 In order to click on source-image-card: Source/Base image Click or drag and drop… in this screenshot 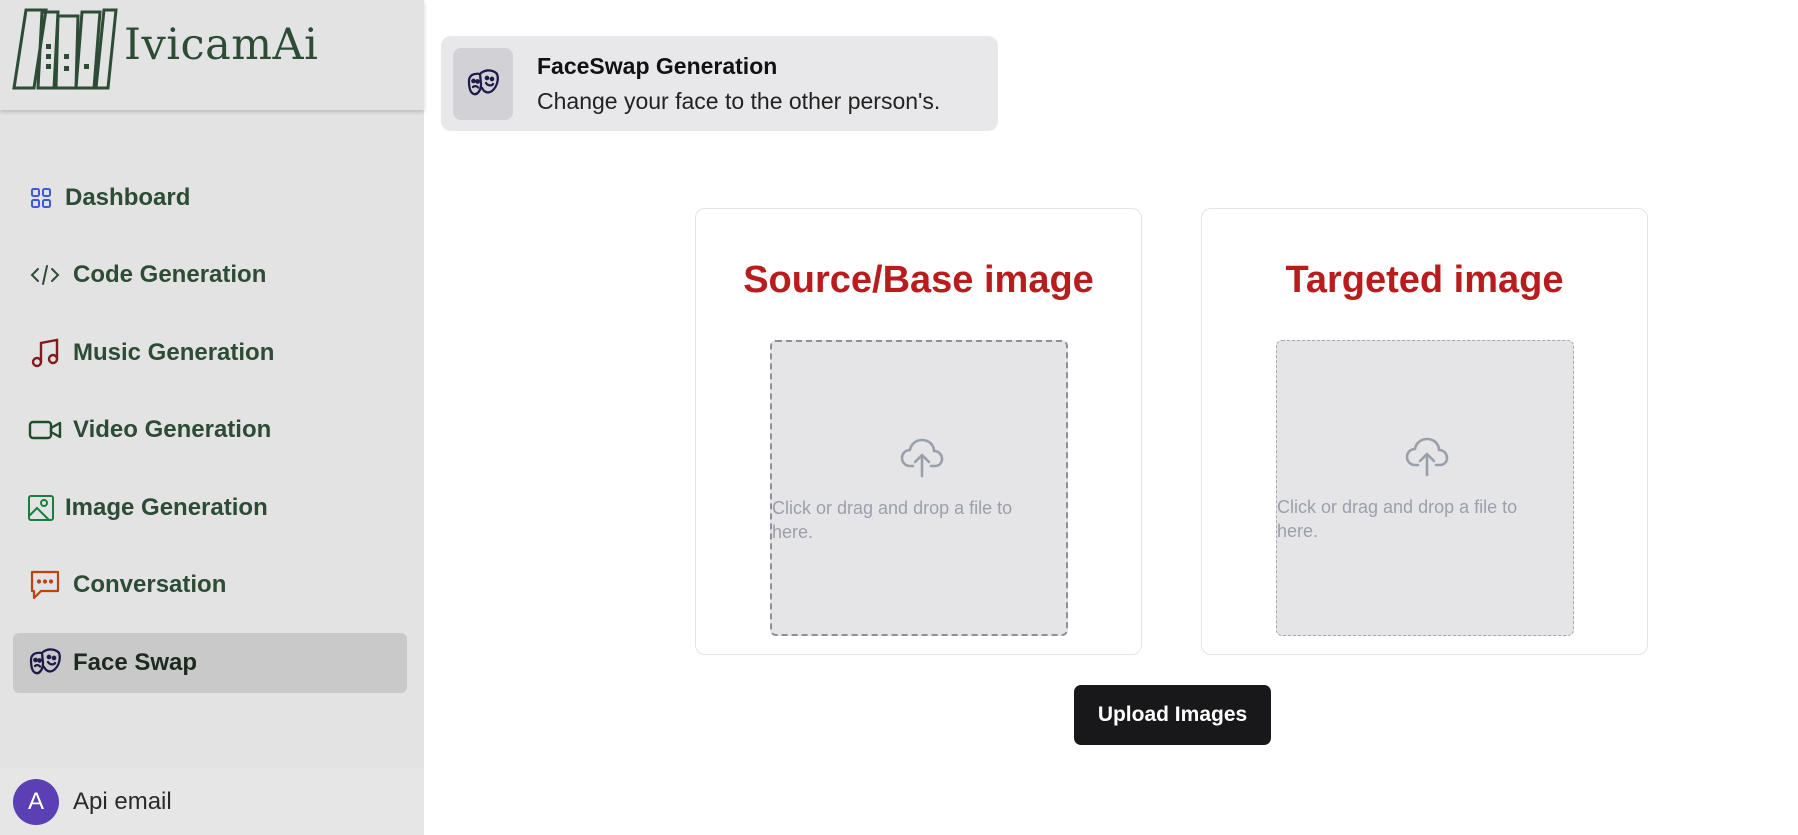, I will do `click(918, 431)`.